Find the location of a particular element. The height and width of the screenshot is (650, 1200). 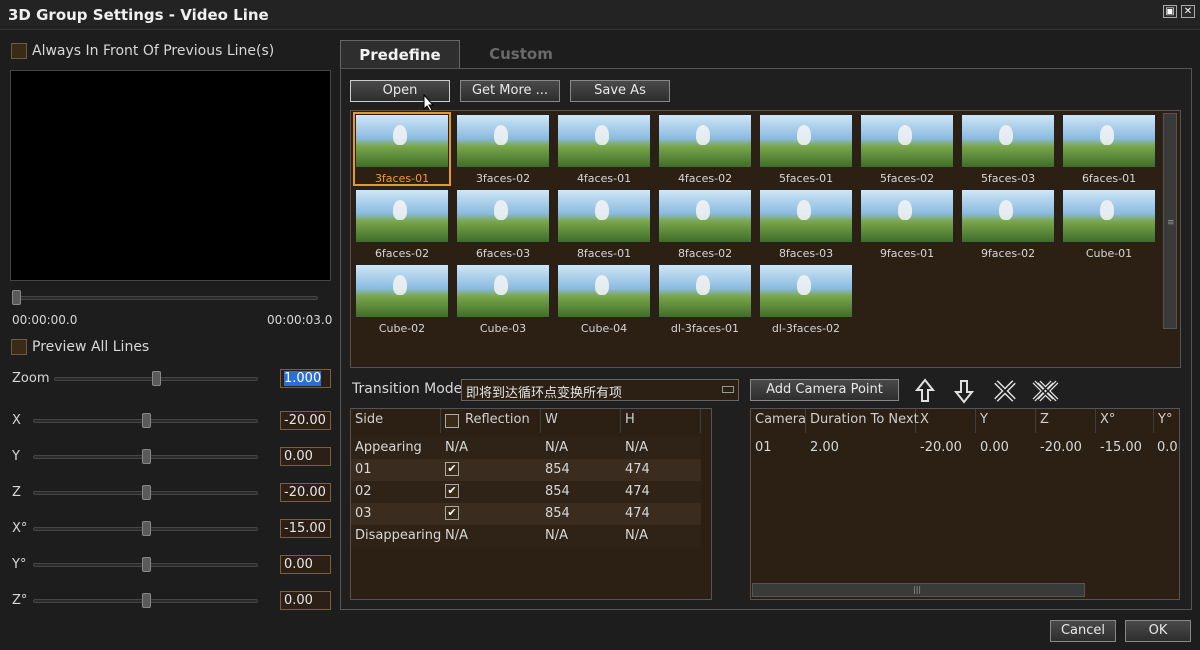

z-field: -20.00 is located at coordinates (305, 492).